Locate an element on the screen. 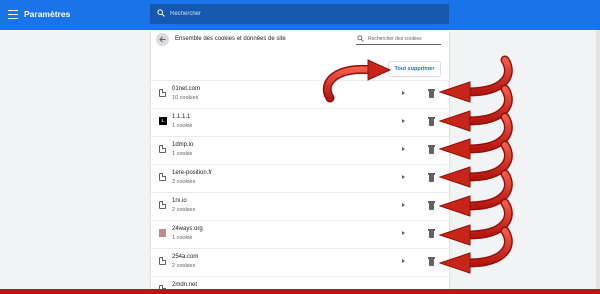  red-arrows-to-trash-icons is located at coordinates (475, 164).